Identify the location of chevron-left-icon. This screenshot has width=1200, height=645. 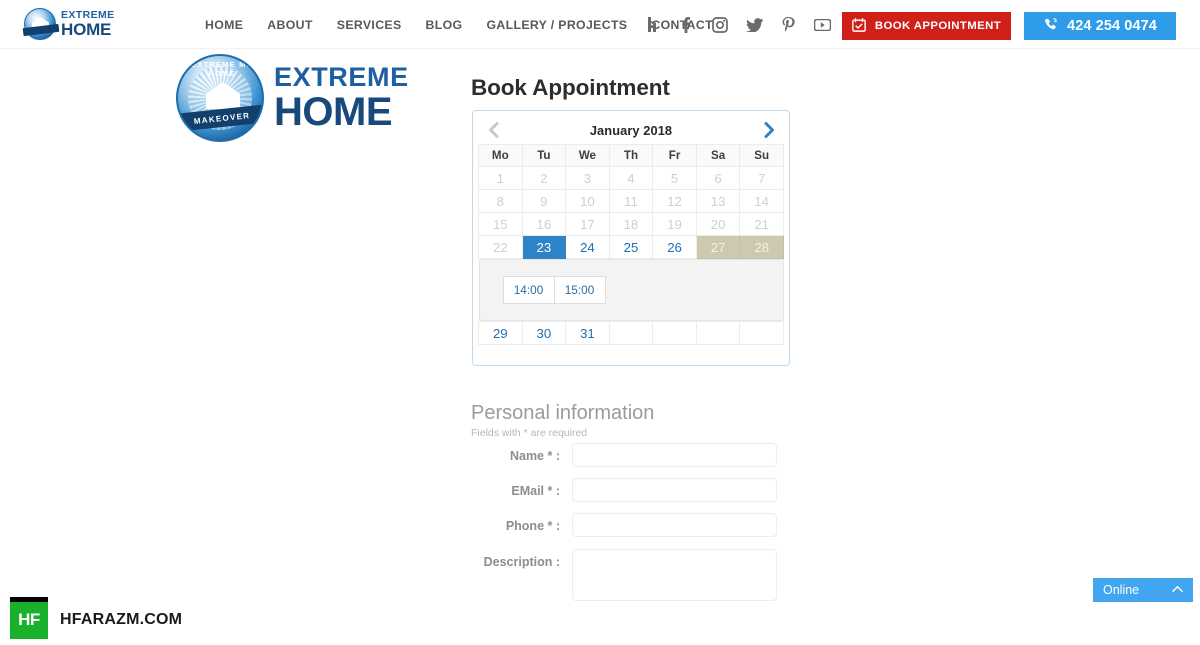
(493, 130).